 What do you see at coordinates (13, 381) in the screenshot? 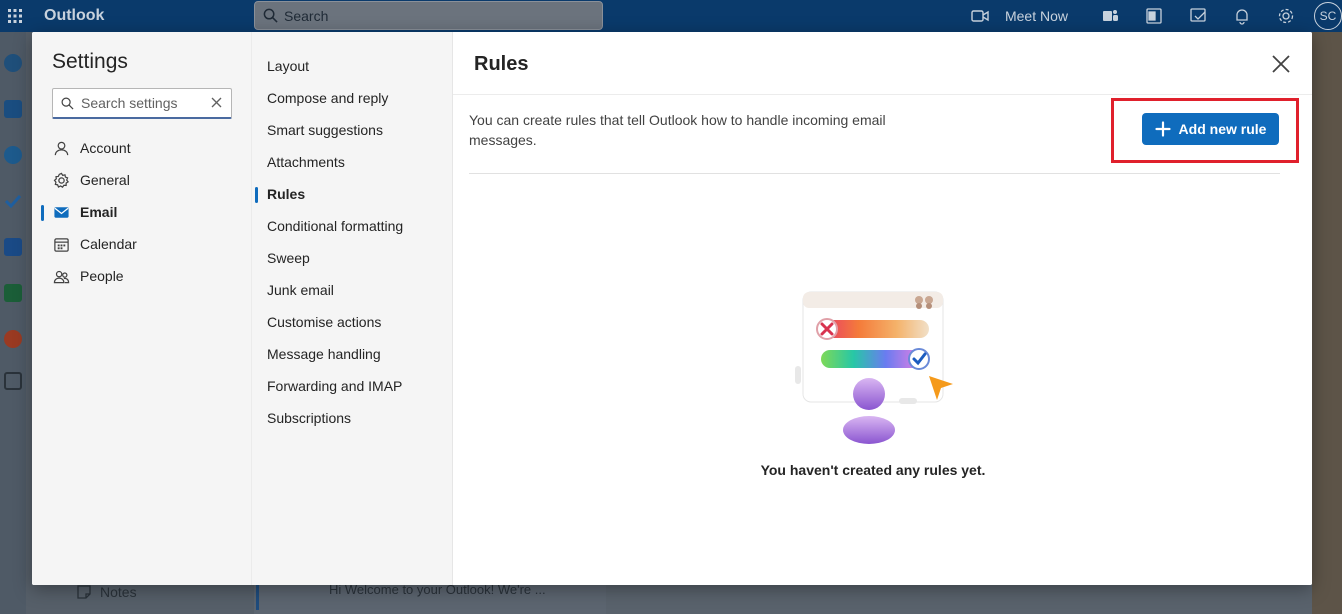
I see `more-apps-icon` at bounding box center [13, 381].